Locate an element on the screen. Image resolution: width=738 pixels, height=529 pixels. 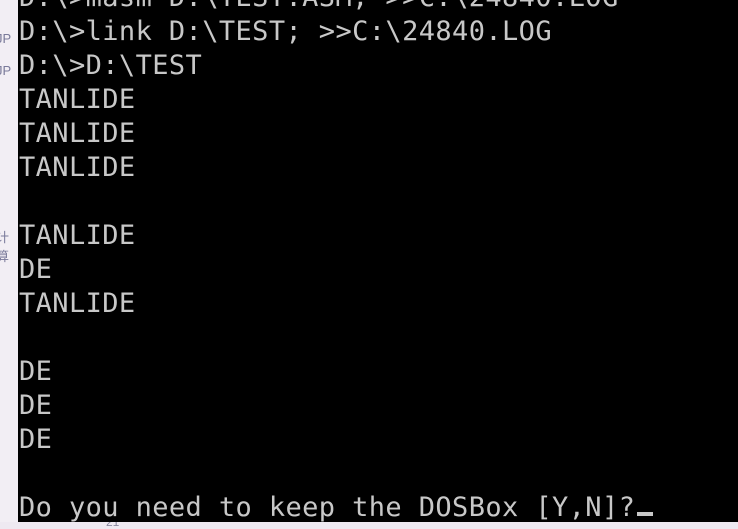
text-cursor is located at coordinates (645, 514).